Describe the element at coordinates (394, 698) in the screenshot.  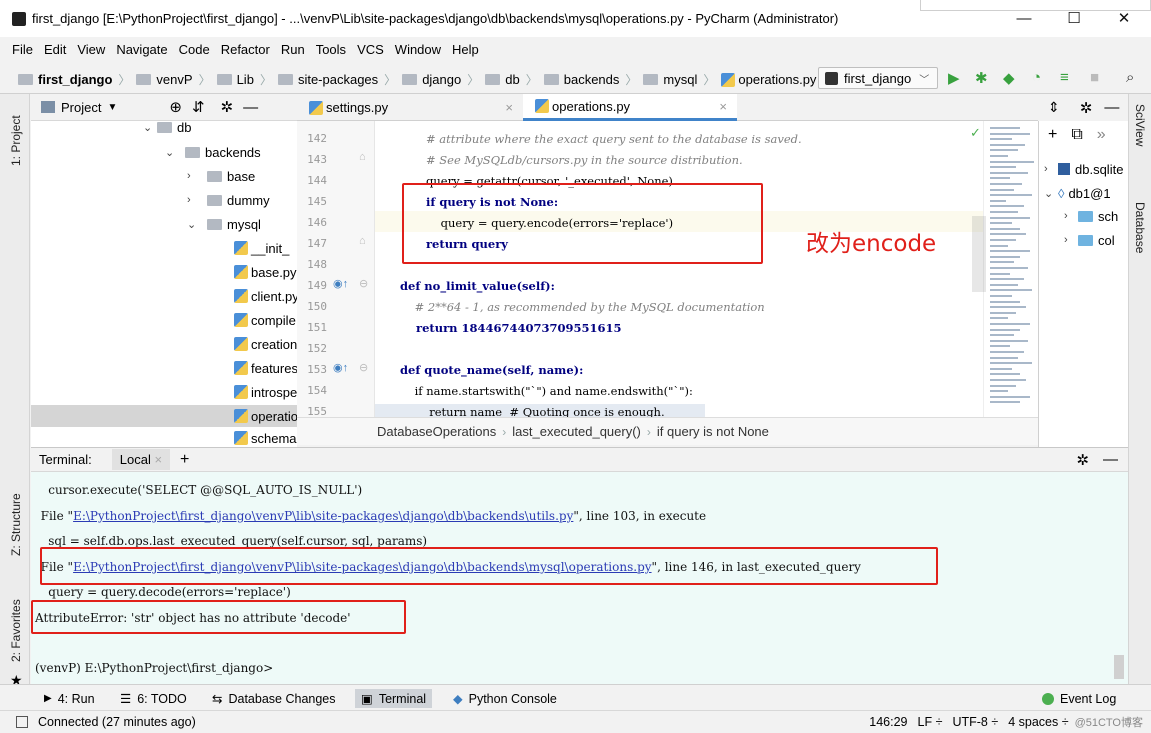
I see `terminal-tool-button: ▣ Terminal` at that location.